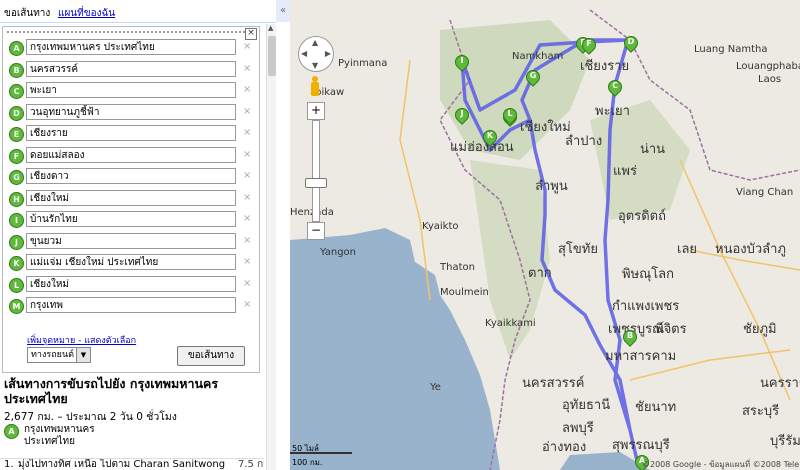  I want to click on map-place-label: กำแพงเพชร, so click(646, 306).